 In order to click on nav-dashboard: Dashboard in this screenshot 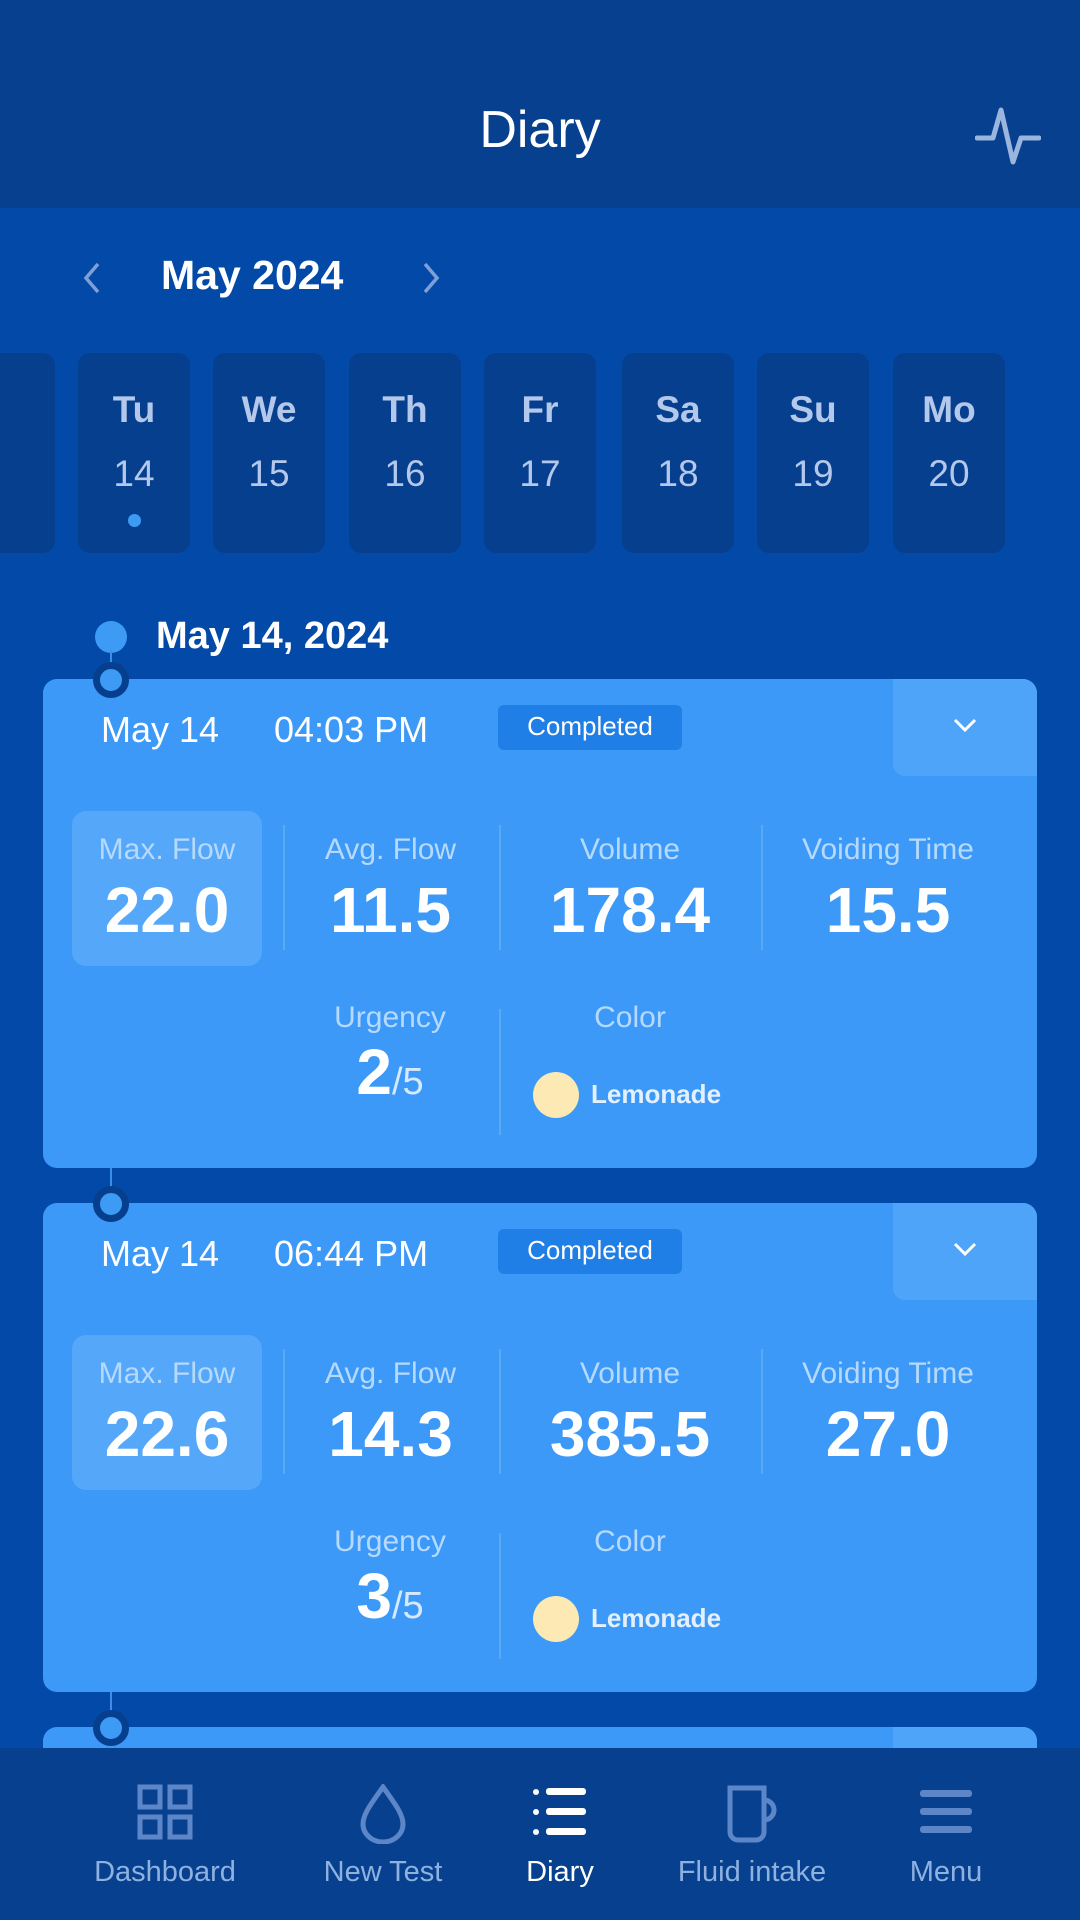, I will do `click(165, 1834)`.